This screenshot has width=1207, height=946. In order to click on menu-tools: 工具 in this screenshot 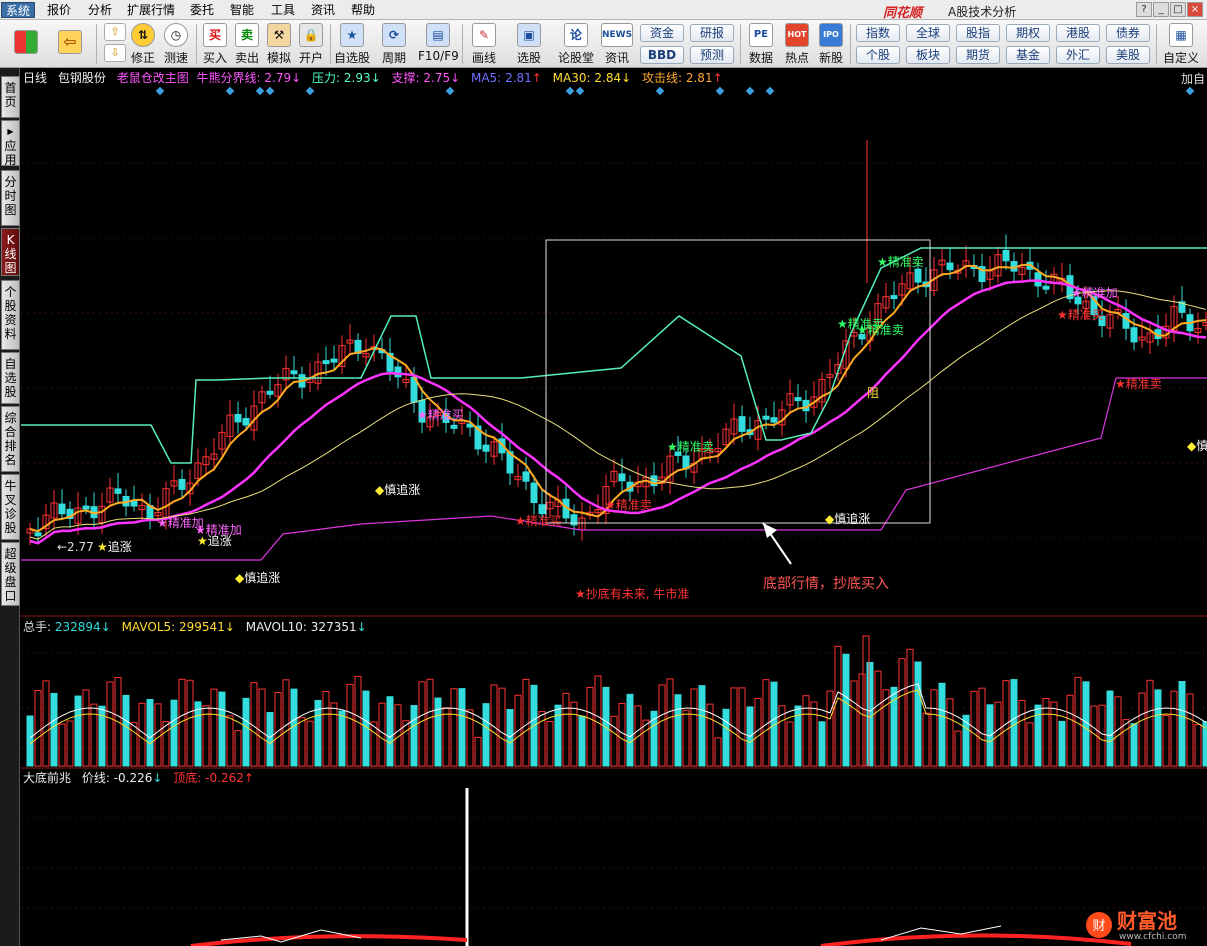, I will do `click(283, 10)`.